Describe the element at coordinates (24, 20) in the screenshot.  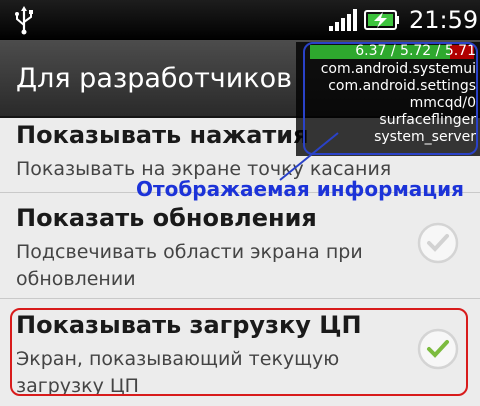
I see `usb-icon` at that location.